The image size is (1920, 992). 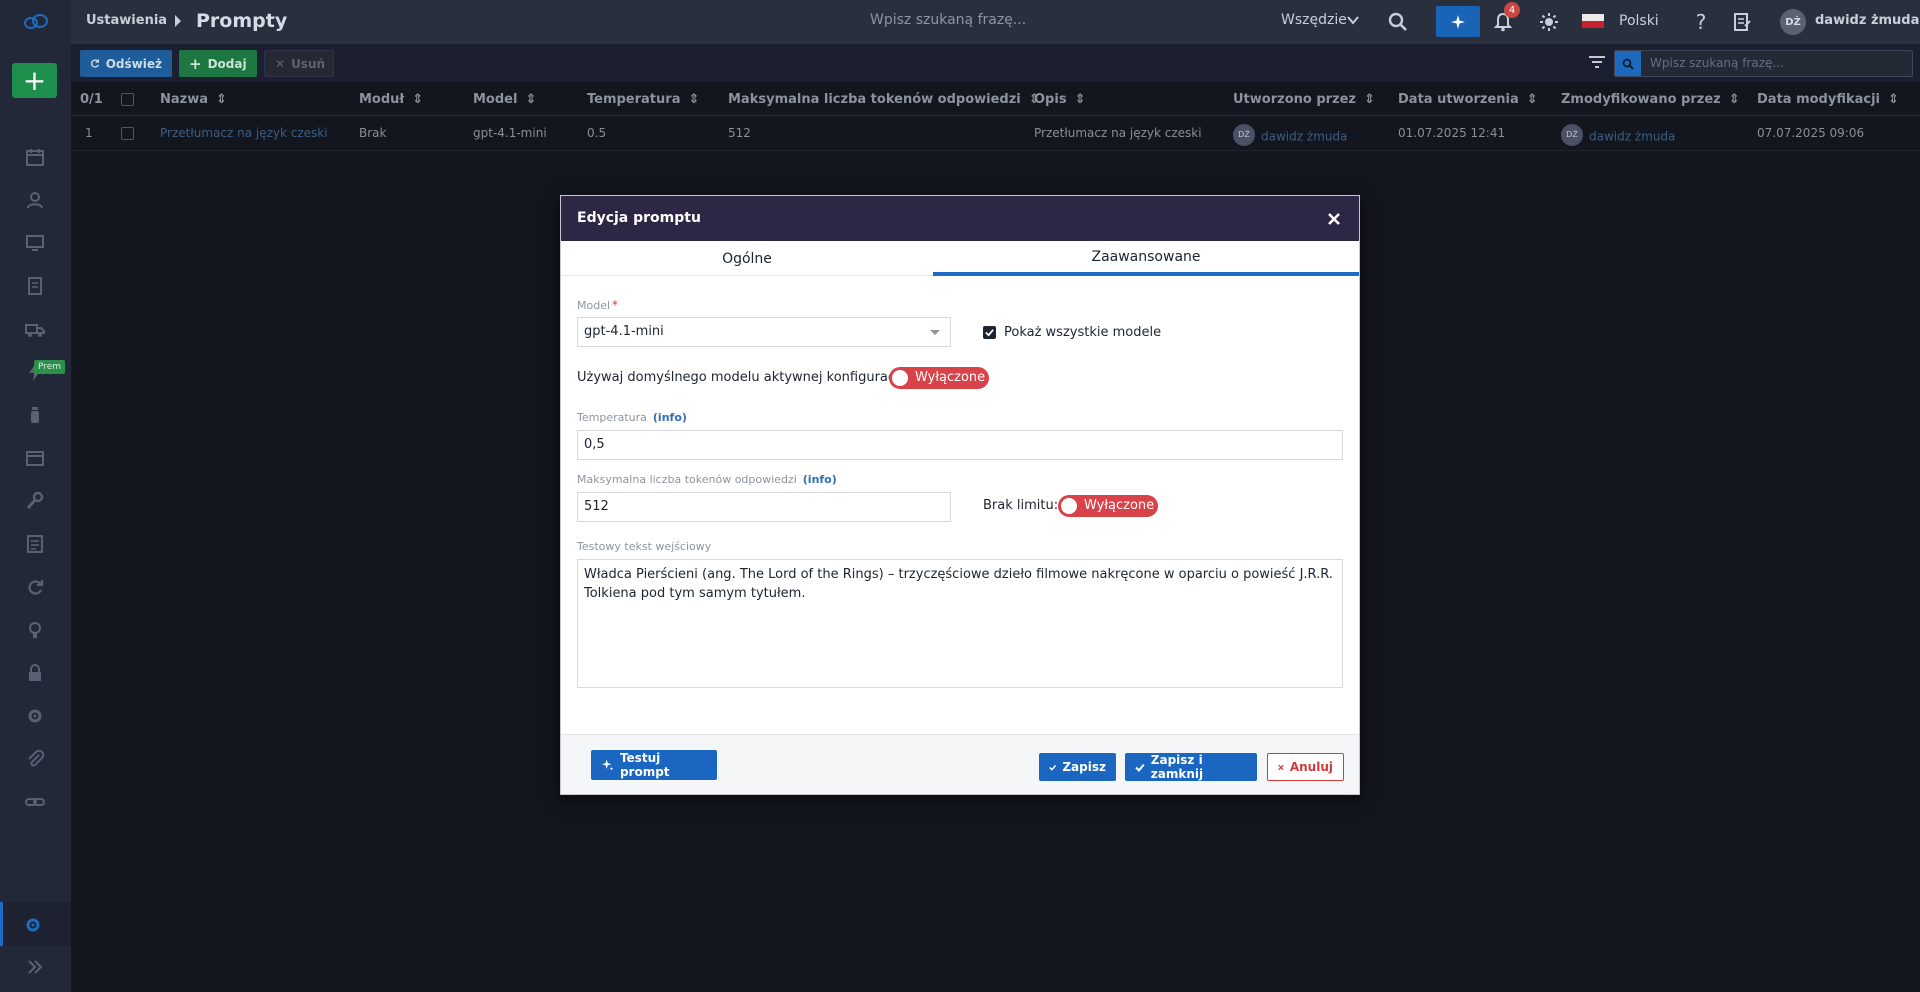 I want to click on user-name: dawidz żmuda, so click(x=1867, y=20).